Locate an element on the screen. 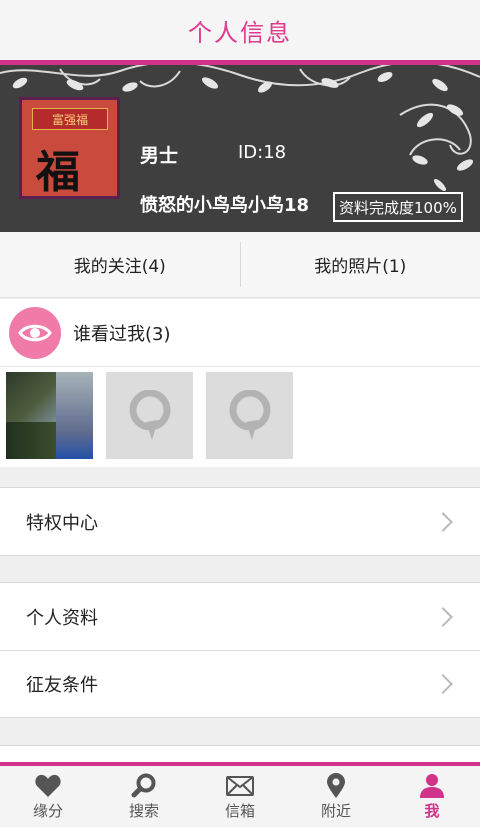  nav-item-fate: 缘分 is located at coordinates (48, 796).